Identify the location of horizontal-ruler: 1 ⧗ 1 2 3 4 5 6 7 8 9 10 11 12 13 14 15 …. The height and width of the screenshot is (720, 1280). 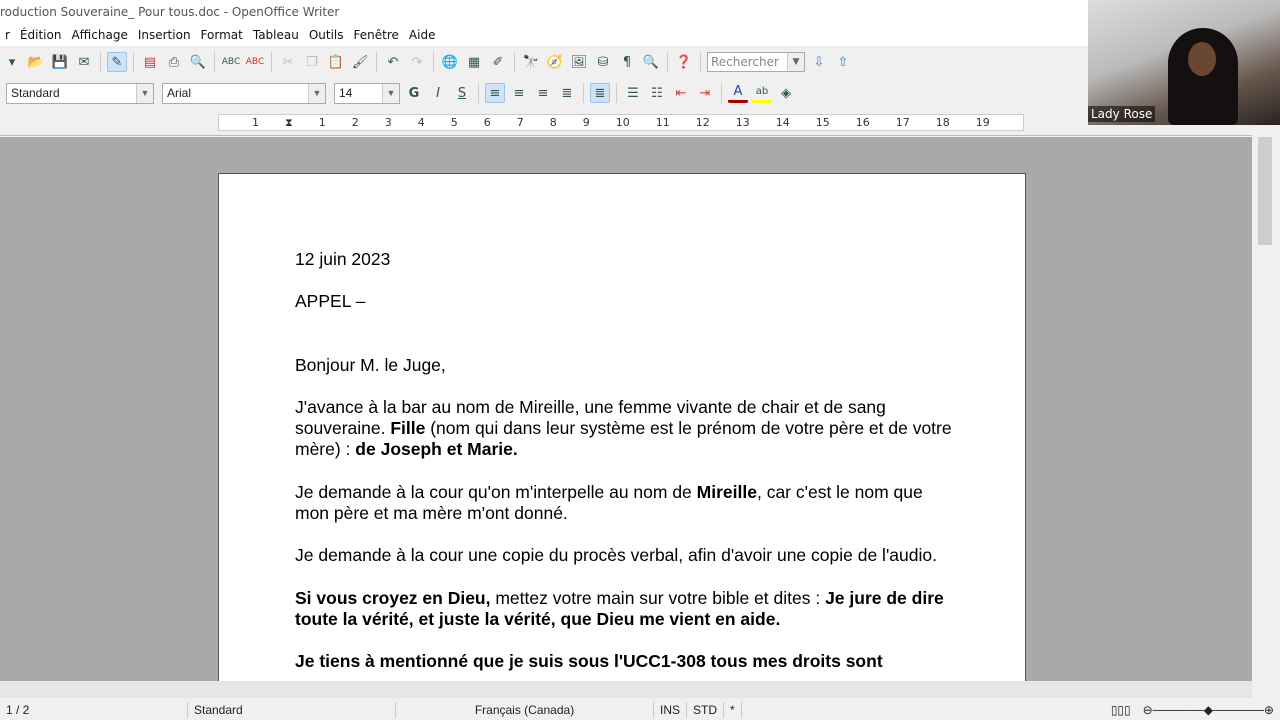
(621, 122).